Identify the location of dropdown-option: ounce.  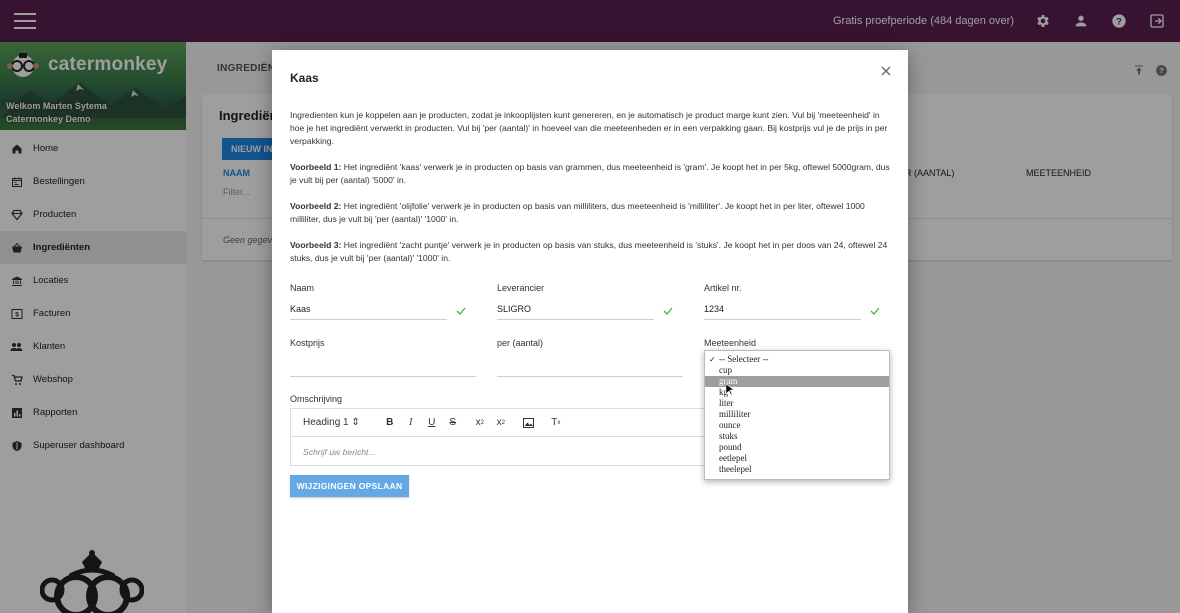
(797, 425).